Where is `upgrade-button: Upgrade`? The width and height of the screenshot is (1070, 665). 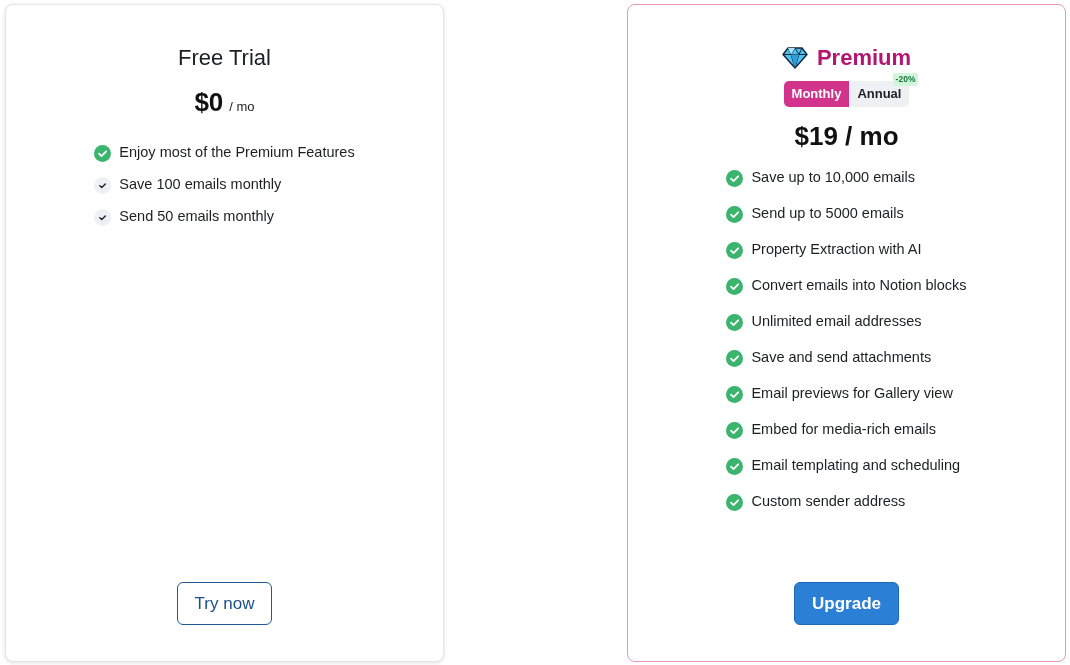
upgrade-button: Upgrade is located at coordinates (846, 603).